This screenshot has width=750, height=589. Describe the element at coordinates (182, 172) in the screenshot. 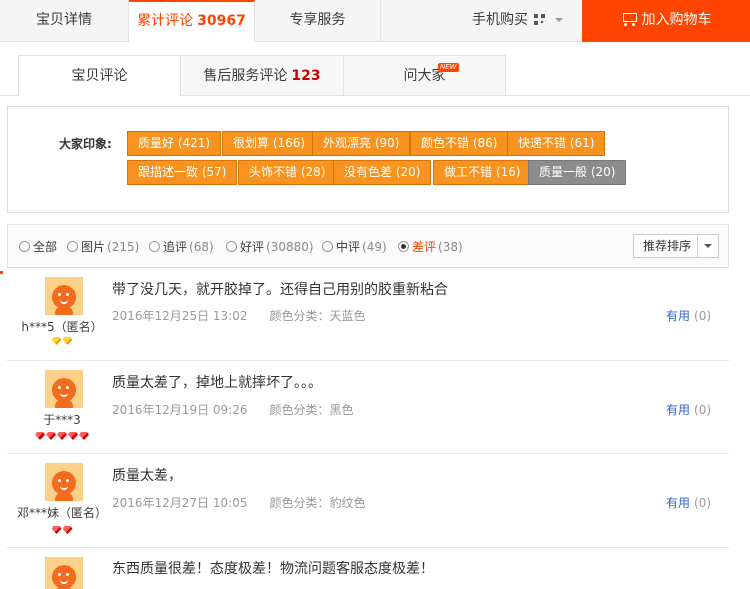

I see `impression-tag: 跟描述一致 (57)` at that location.